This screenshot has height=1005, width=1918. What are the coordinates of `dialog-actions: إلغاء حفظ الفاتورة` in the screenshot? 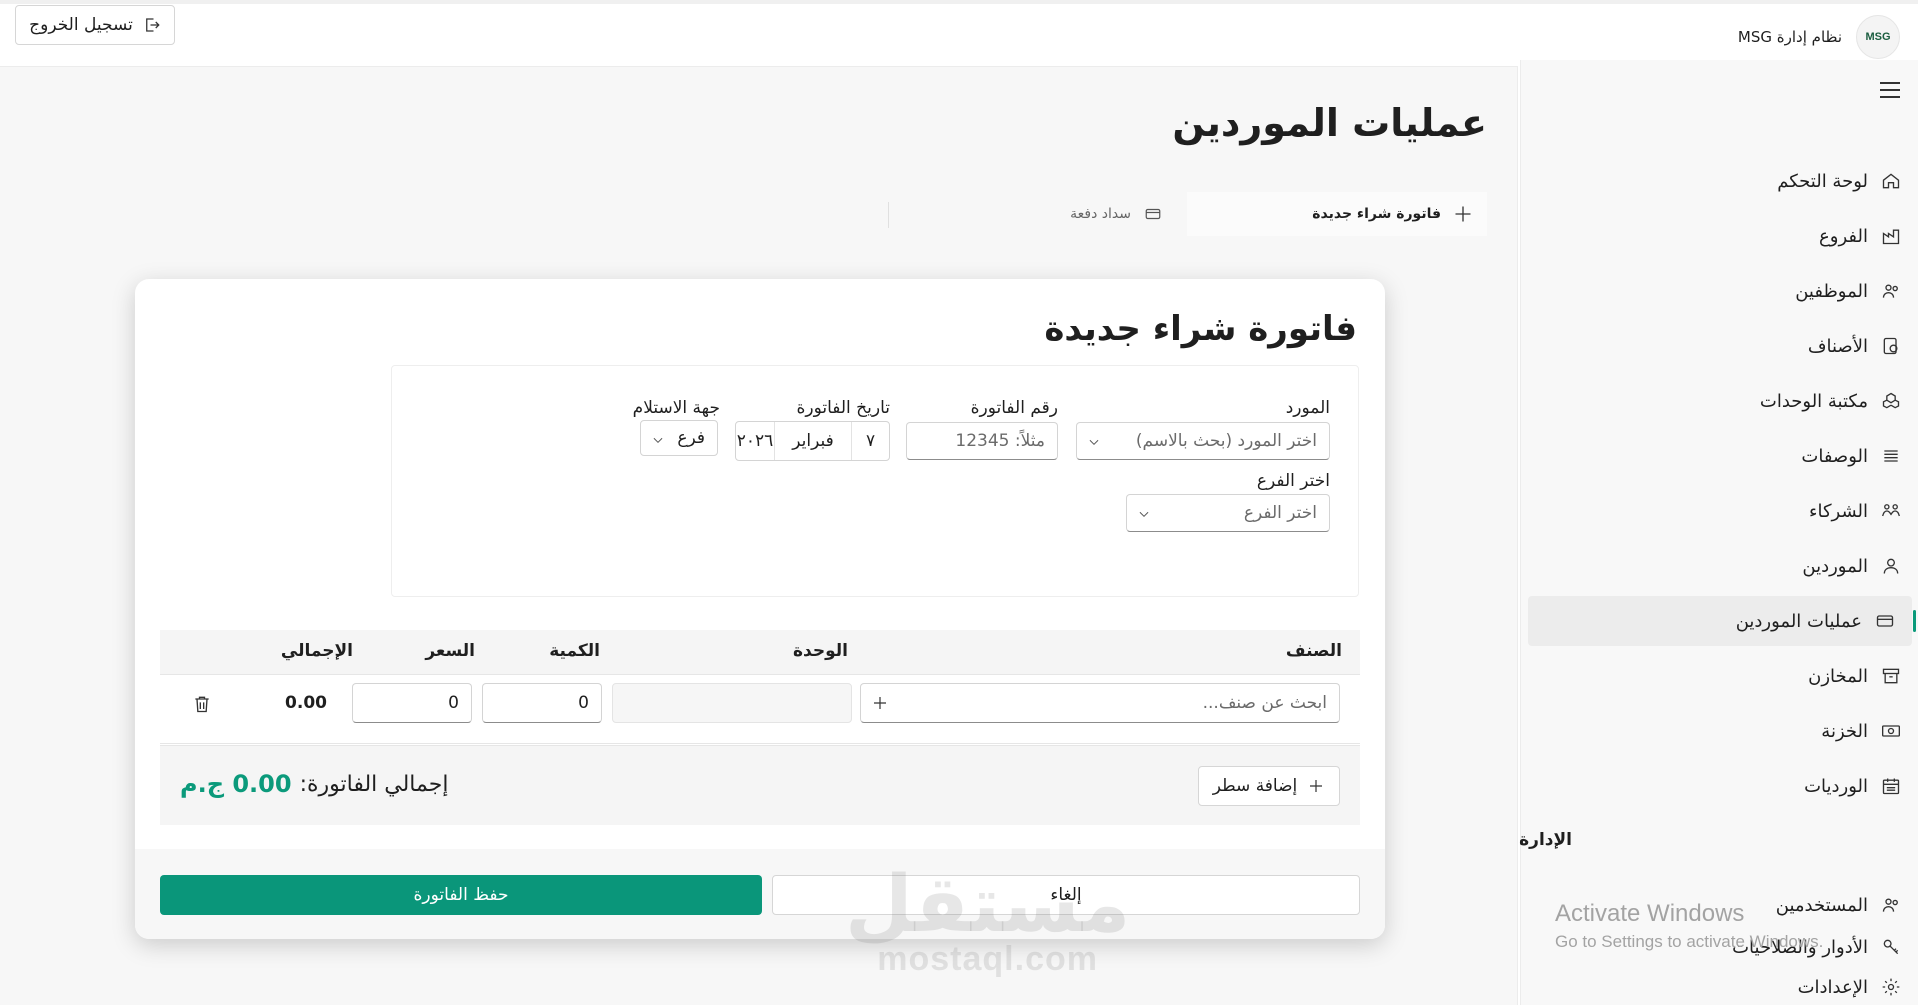 It's located at (760, 894).